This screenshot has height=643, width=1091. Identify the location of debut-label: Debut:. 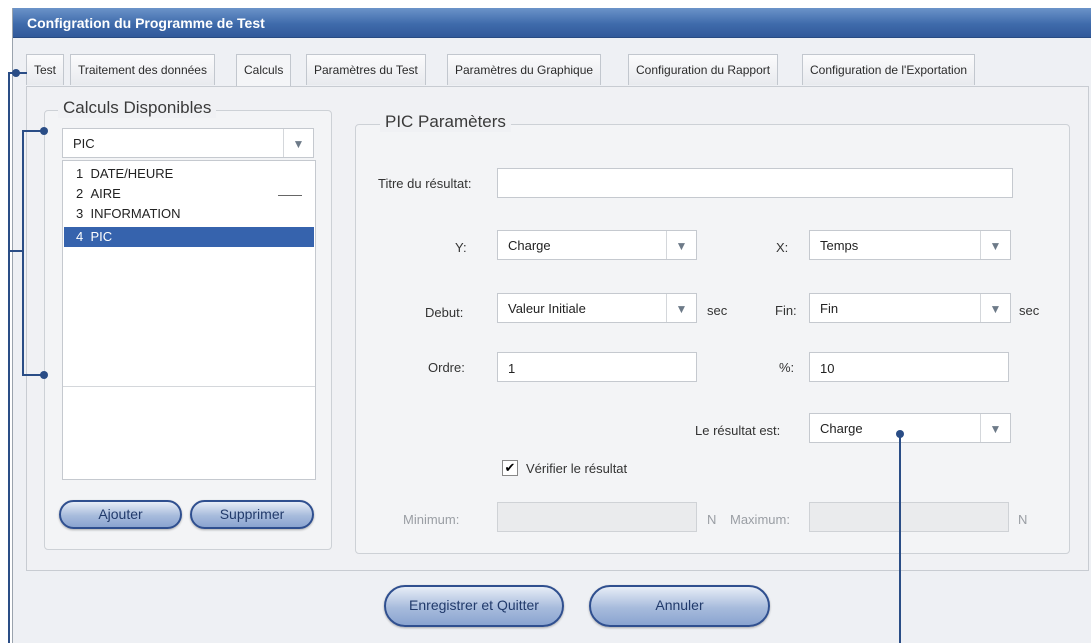
(444, 312).